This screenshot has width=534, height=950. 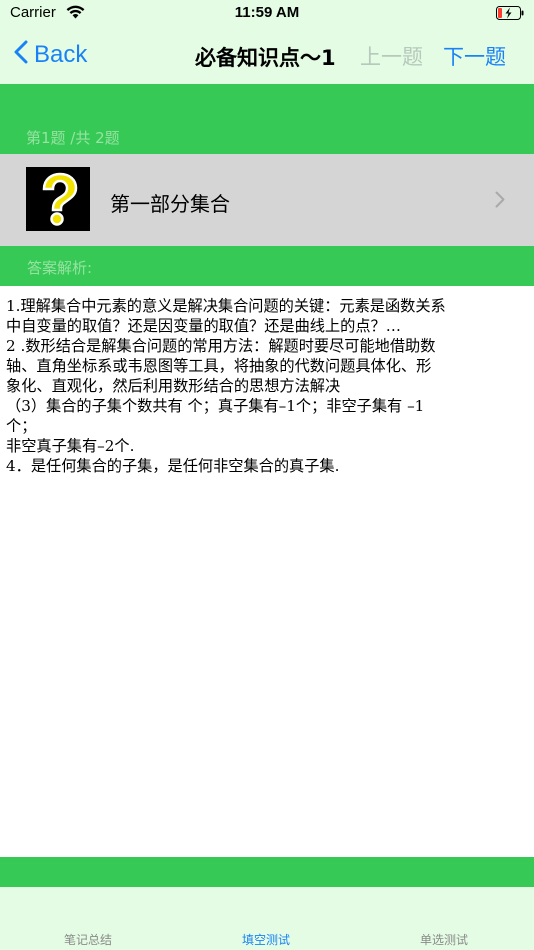 I want to click on tab-notes-summary: 笔记总结, so click(x=88, y=939).